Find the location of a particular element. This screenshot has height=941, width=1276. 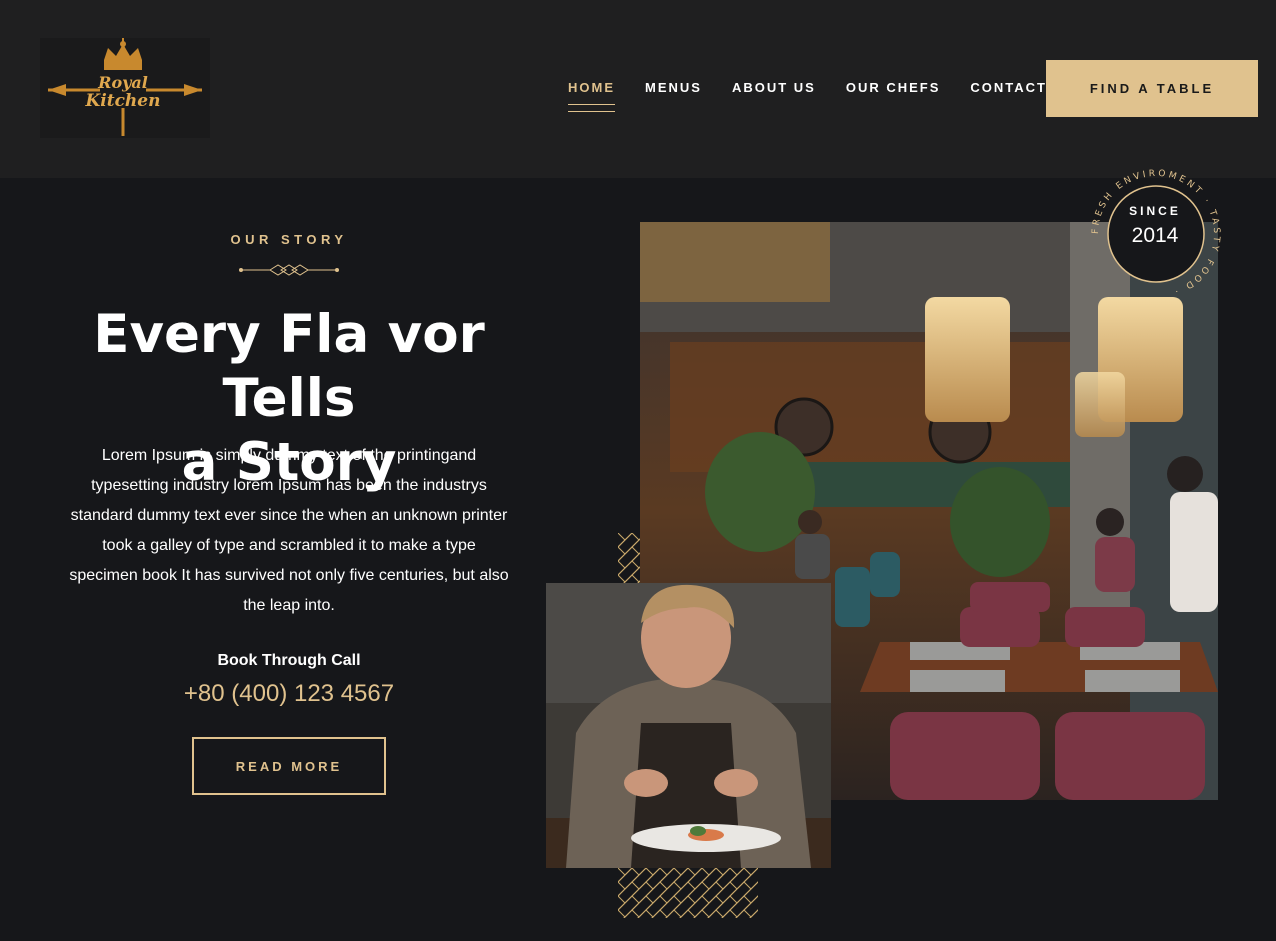

read-more-button: READ MORE is located at coordinates (289, 766).